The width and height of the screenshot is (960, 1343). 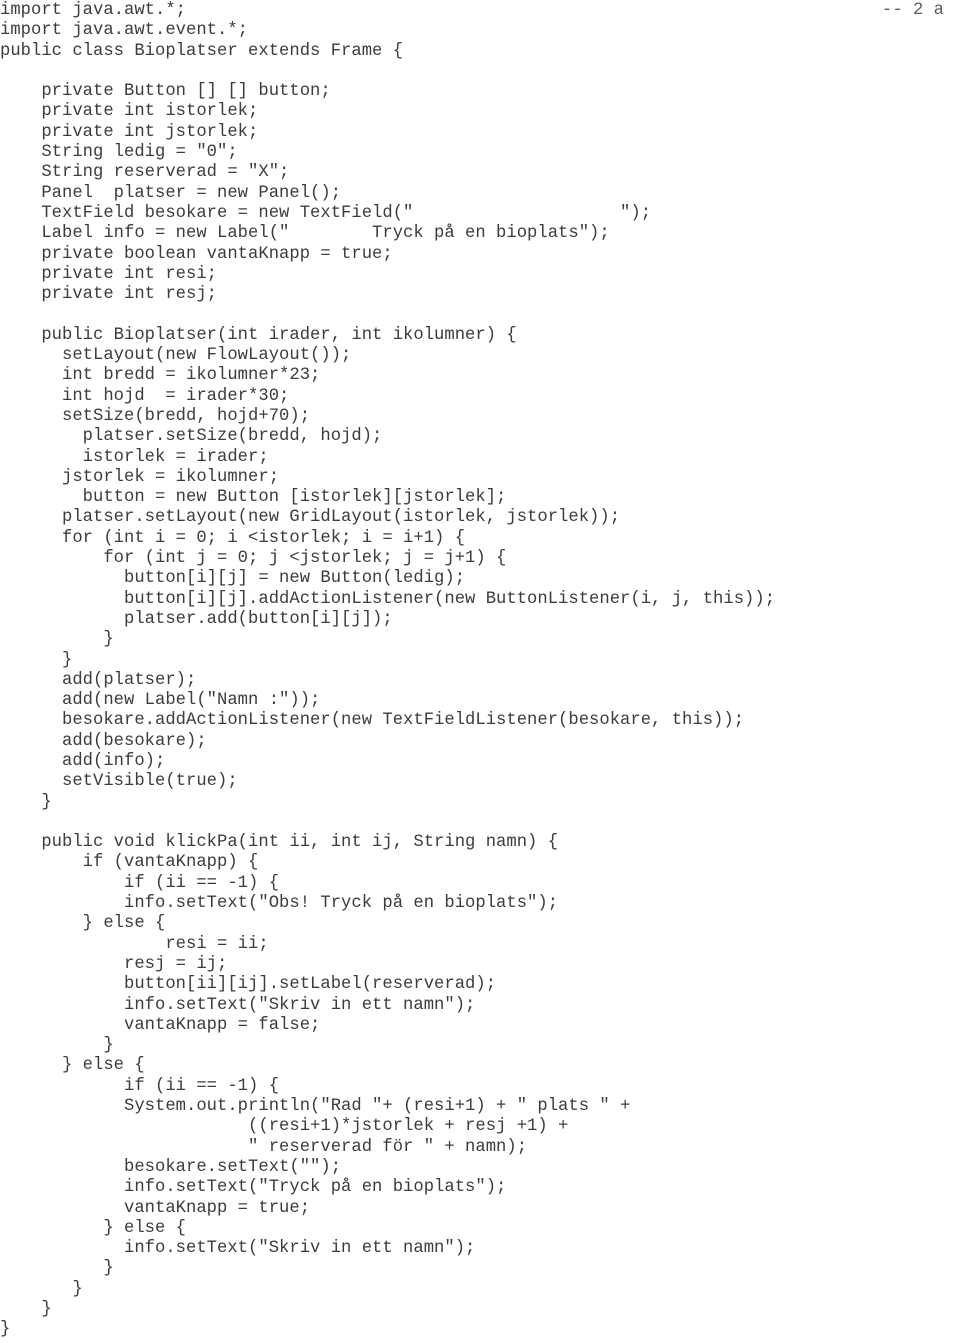 I want to click on code-line: for (int j = 0; j <jstorlek; j = j+1) {, so click(x=253, y=559).